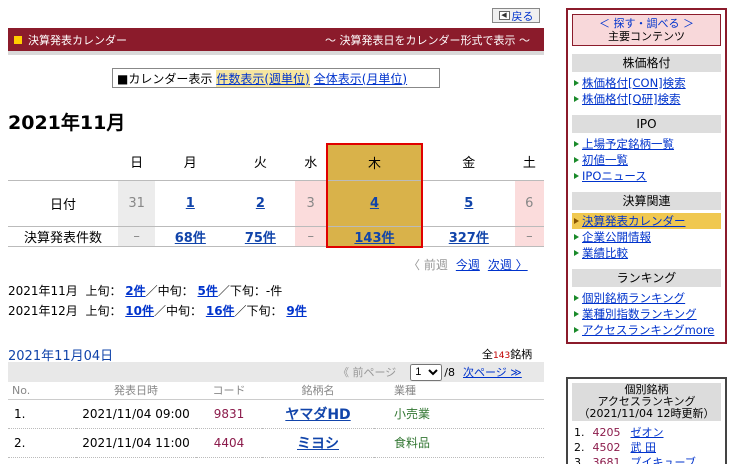 This screenshot has height=464, width=734. I want to click on count-link-tue: 75件, so click(260, 238).